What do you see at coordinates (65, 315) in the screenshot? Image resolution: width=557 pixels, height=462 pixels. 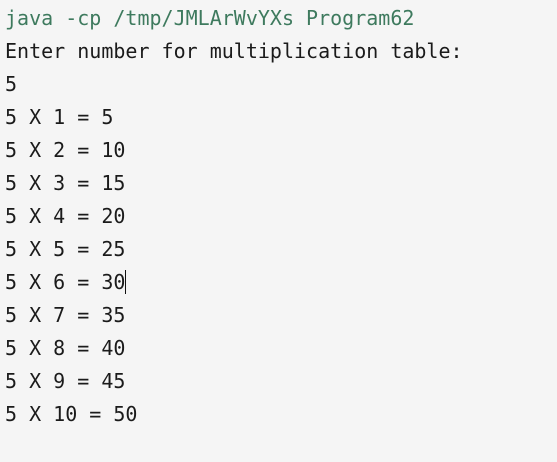 I see `output-line: 5 X 7 = 35` at bounding box center [65, 315].